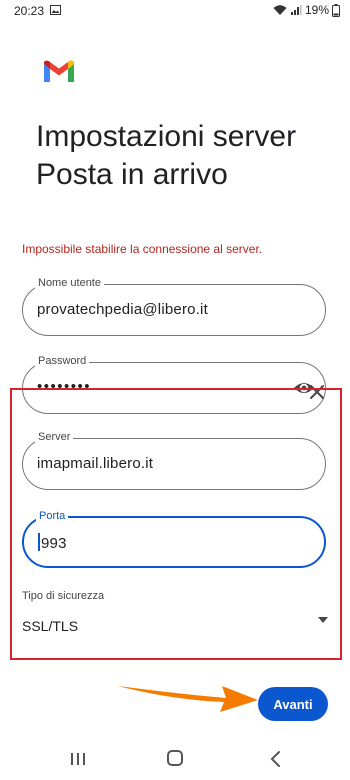 This screenshot has width=350, height=780. I want to click on page-title: Impostazioni server Posta in arrivo, so click(166, 156).